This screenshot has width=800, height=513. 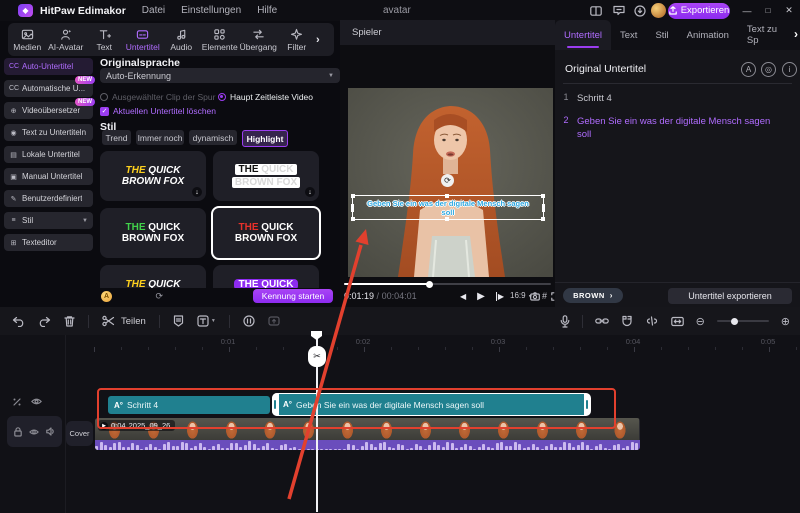 I want to click on sidebar-item-manual-untertitel: ▣ Manual Untertitel, so click(x=48, y=176).